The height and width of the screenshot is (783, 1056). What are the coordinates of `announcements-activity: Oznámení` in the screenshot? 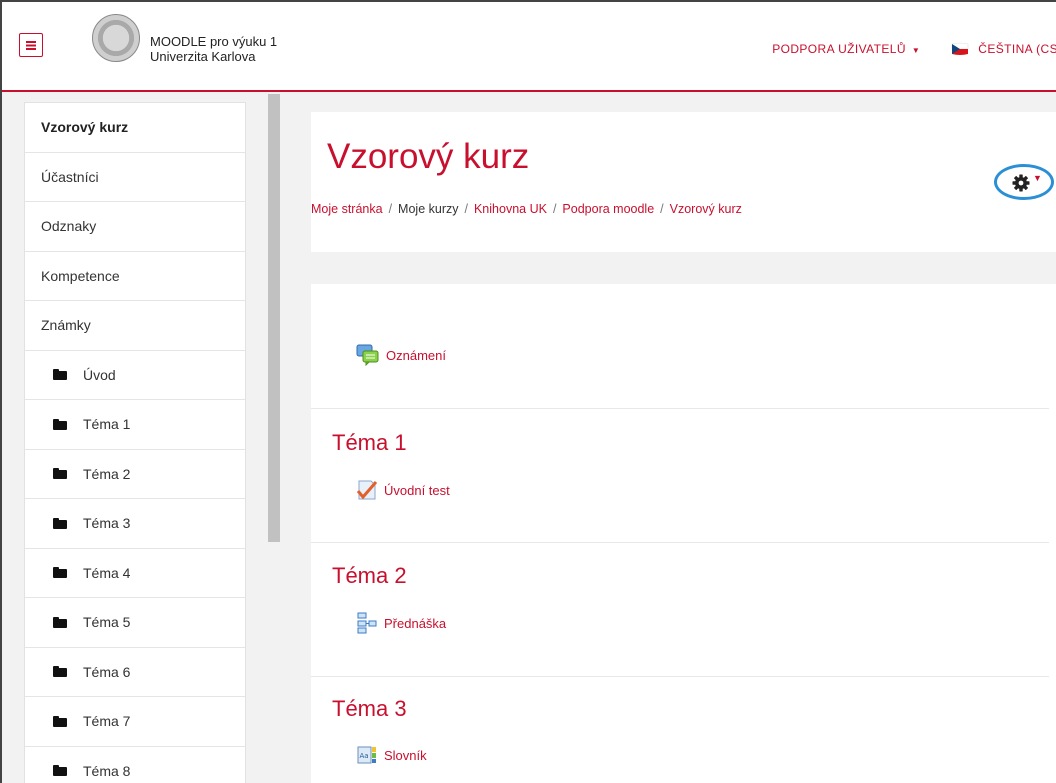 It's located at (401, 355).